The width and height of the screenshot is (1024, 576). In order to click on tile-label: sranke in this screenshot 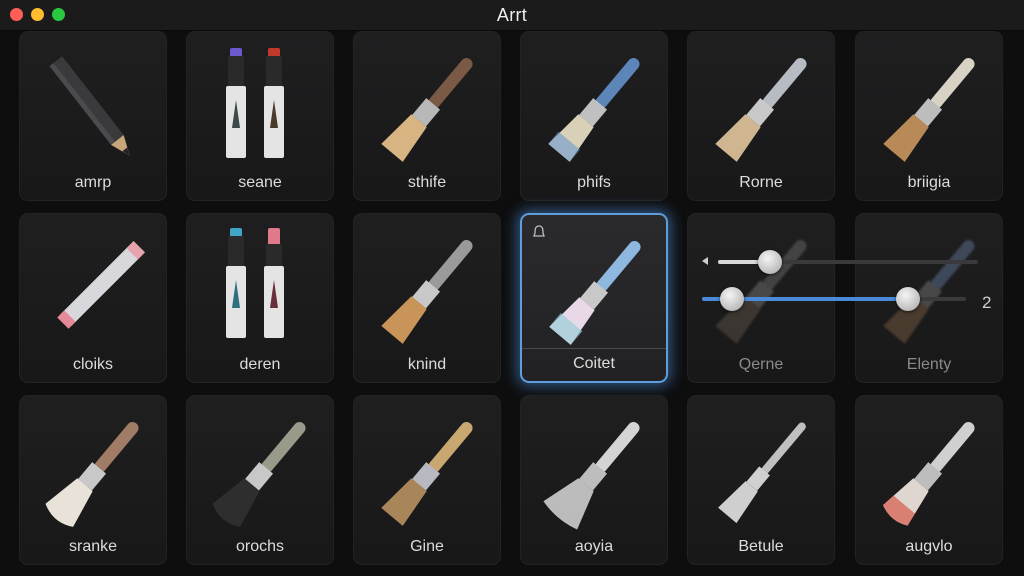, I will do `click(93, 546)`.